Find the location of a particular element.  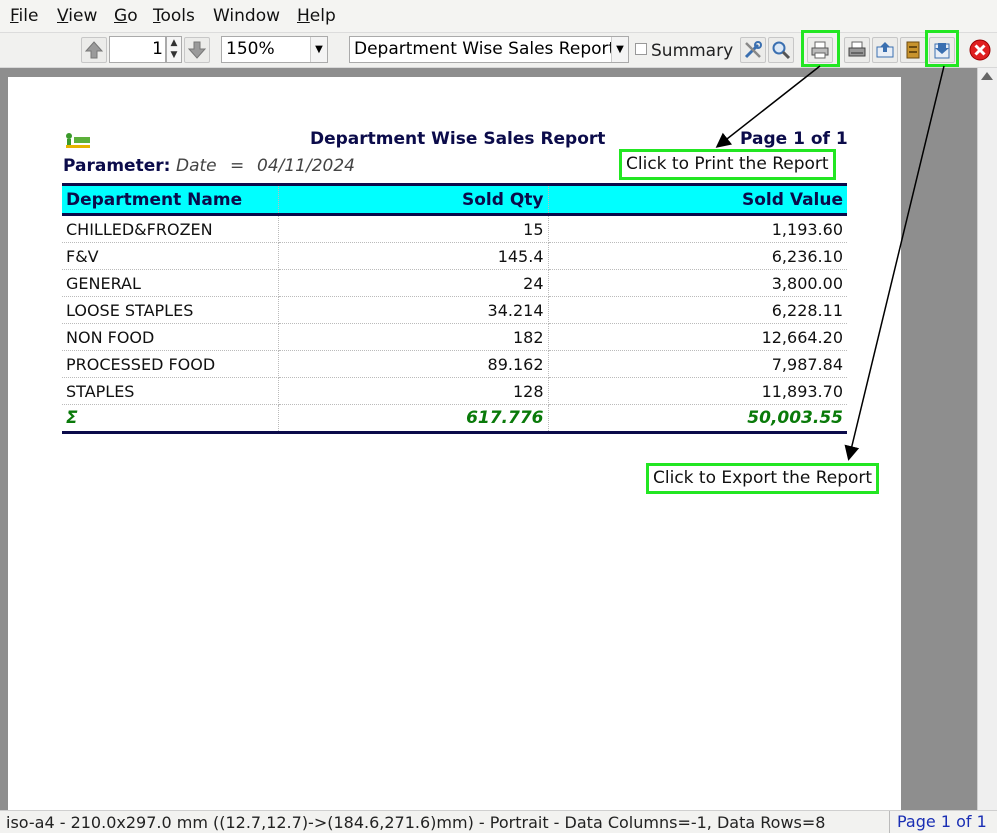

print-setup-button is located at coordinates (857, 50).